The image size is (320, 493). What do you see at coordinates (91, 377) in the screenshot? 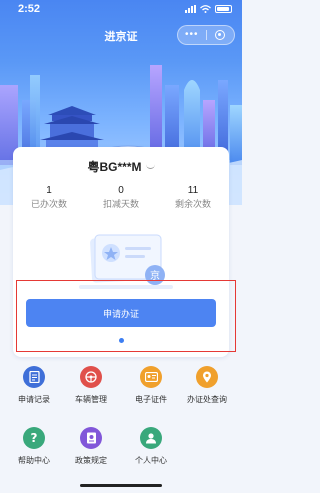
I see `steering-wheel-icon` at bounding box center [91, 377].